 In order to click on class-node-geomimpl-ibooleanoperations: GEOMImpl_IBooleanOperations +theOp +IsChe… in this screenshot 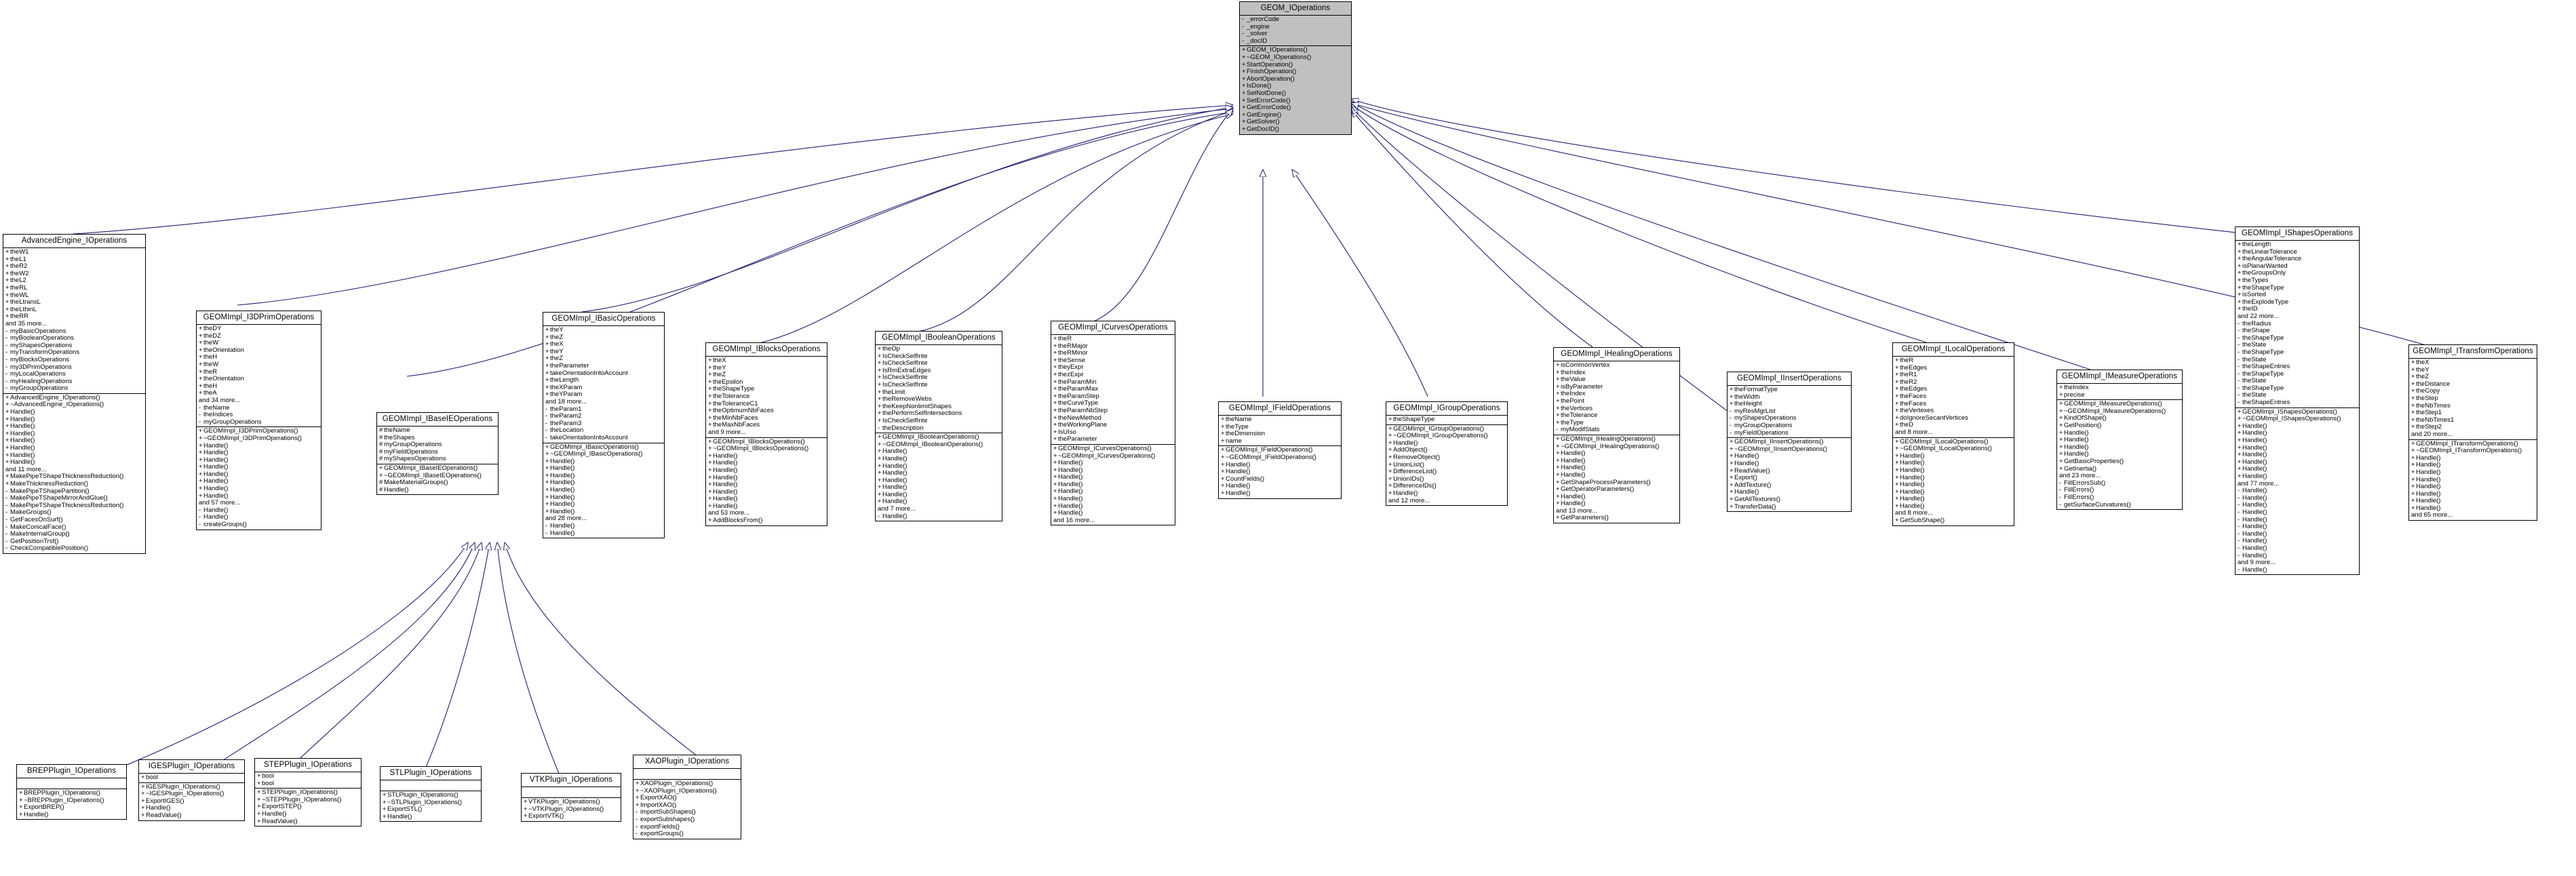, I will do `click(938, 426)`.